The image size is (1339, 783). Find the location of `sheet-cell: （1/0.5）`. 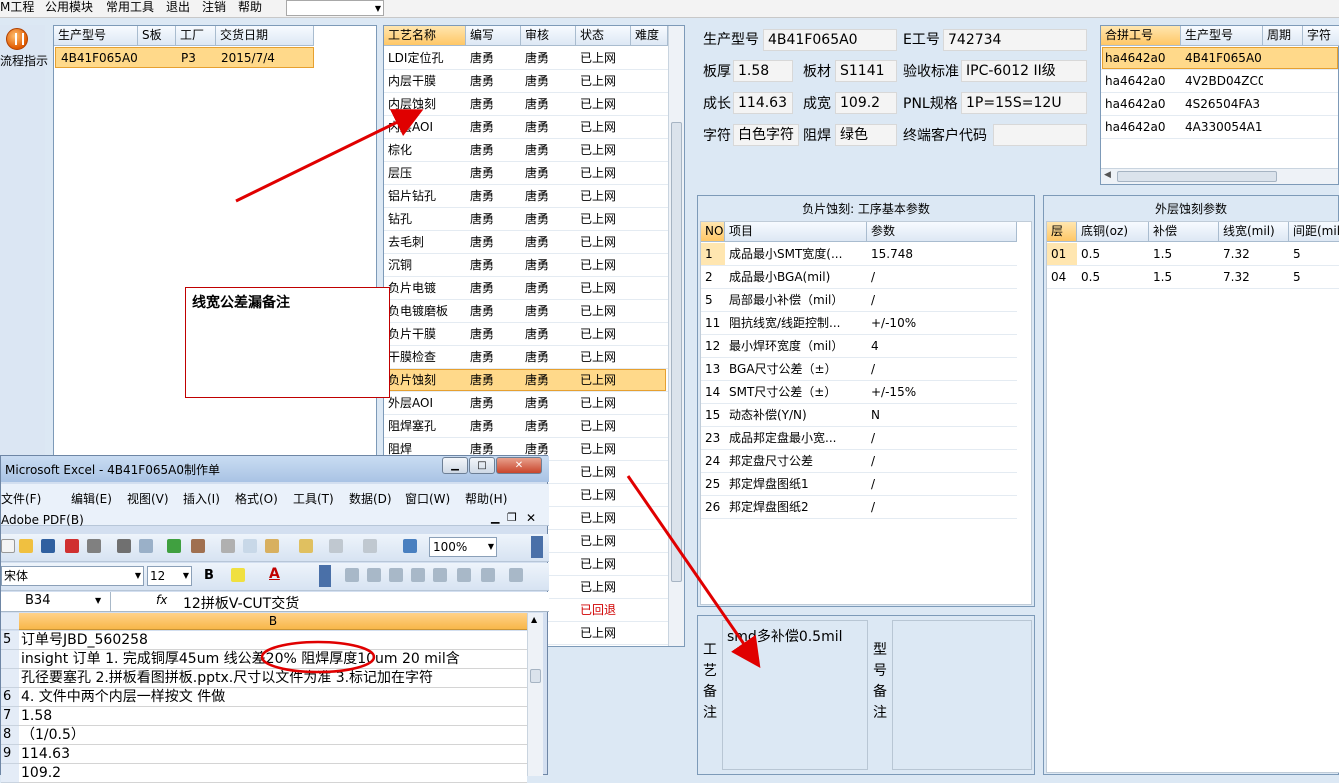

sheet-cell: （1/0.5） is located at coordinates (273, 735).